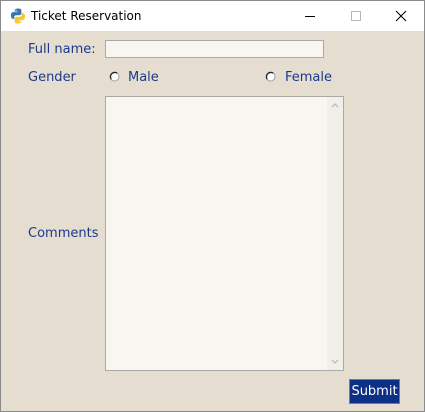  Describe the element at coordinates (212, 16) in the screenshot. I see `title-bar: Ticket Reservation` at that location.